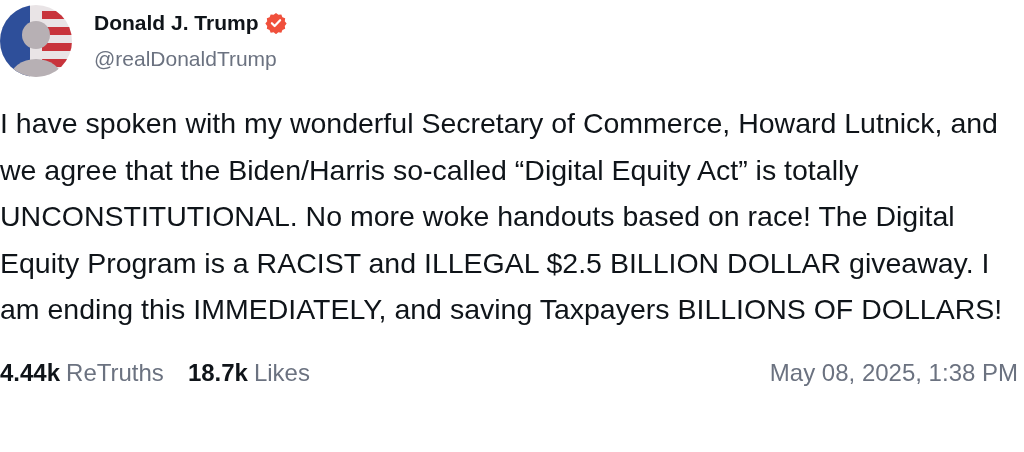 Image resolution: width=1024 pixels, height=452 pixels. What do you see at coordinates (30, 372) in the screenshot?
I see `stat-count: 4.44k` at bounding box center [30, 372].